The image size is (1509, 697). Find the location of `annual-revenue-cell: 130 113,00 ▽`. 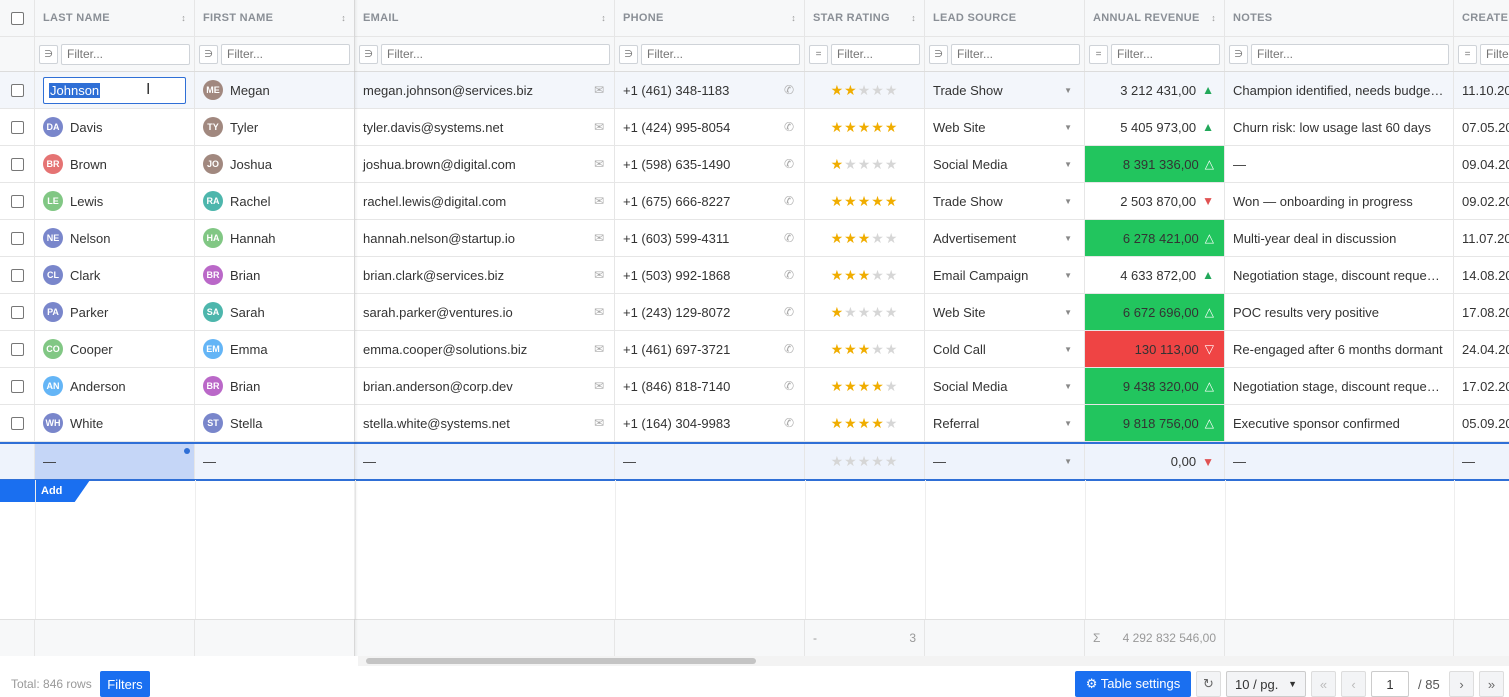

annual-revenue-cell: 130 113,00 ▽ is located at coordinates (1155, 349).